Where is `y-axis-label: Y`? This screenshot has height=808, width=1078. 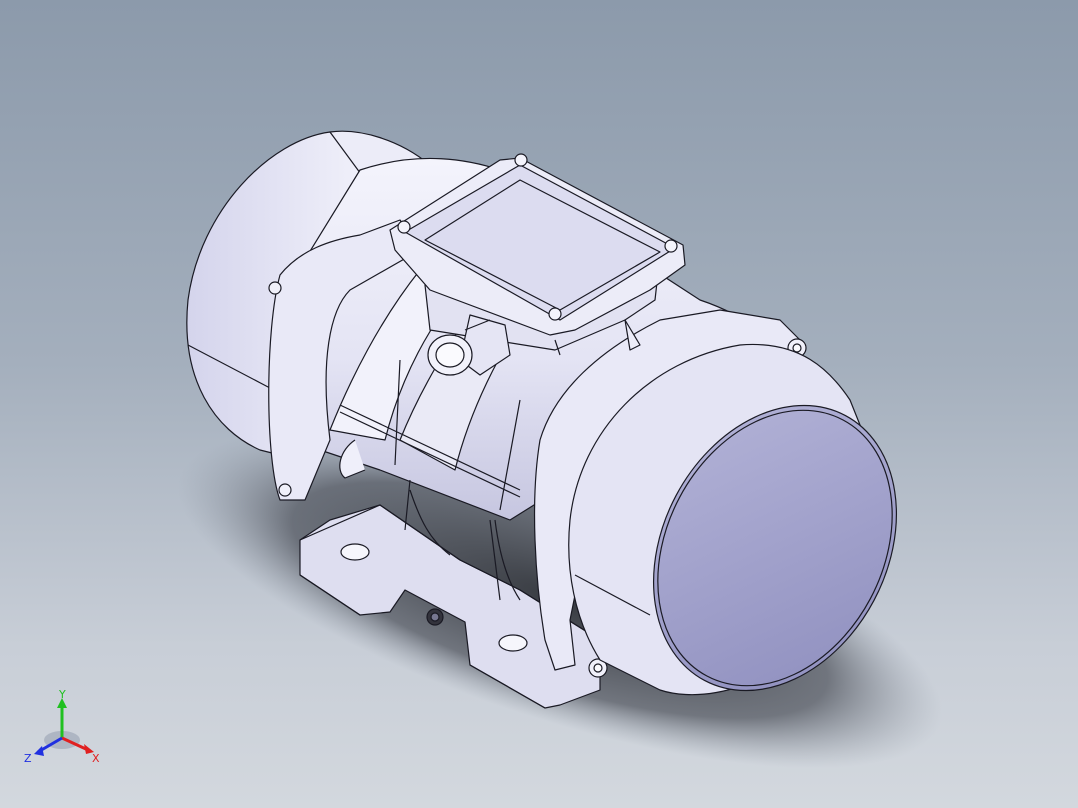 y-axis-label: Y is located at coordinates (62, 695).